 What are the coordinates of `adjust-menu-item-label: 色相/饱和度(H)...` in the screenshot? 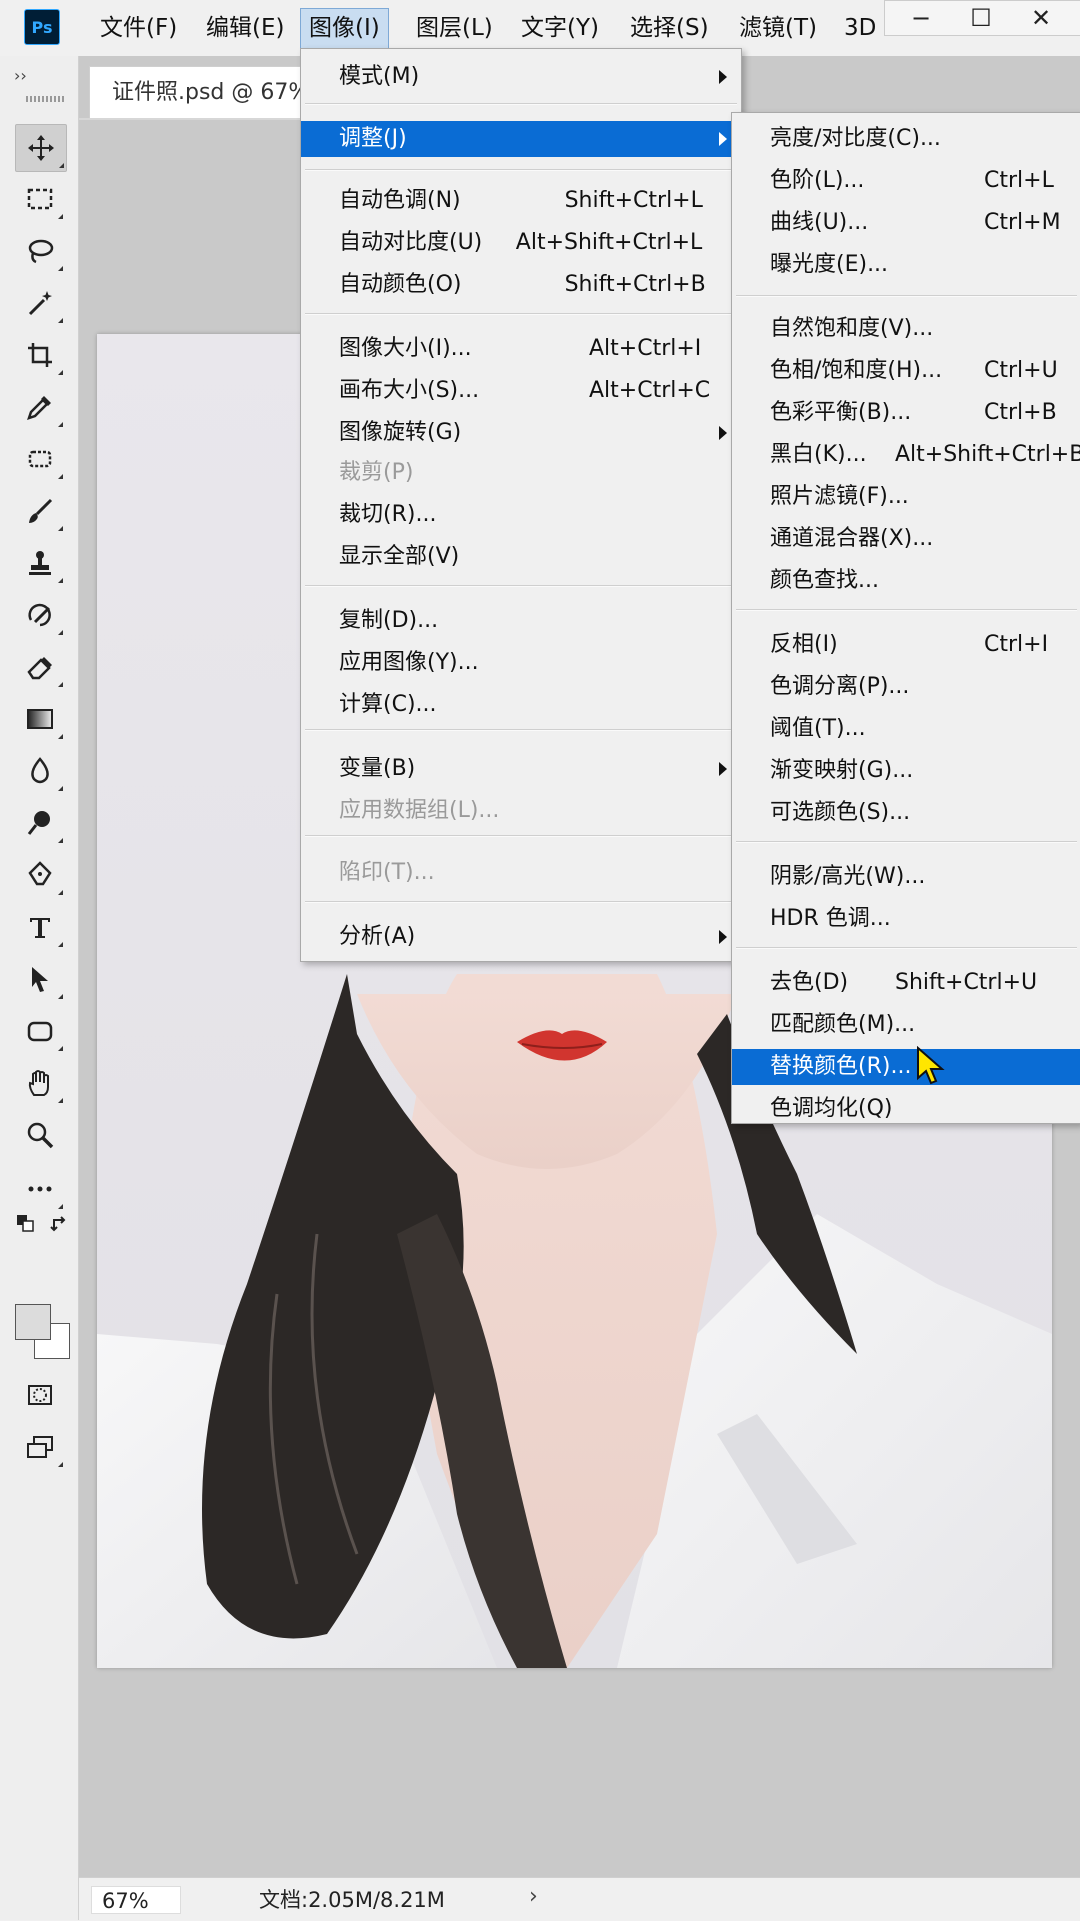 It's located at (856, 370).